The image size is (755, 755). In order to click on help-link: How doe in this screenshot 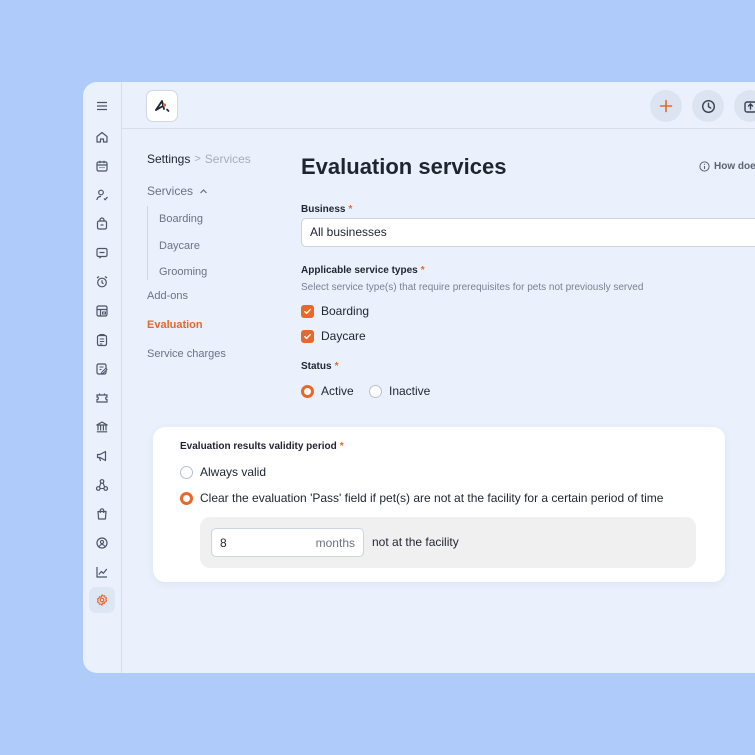, I will do `click(727, 166)`.